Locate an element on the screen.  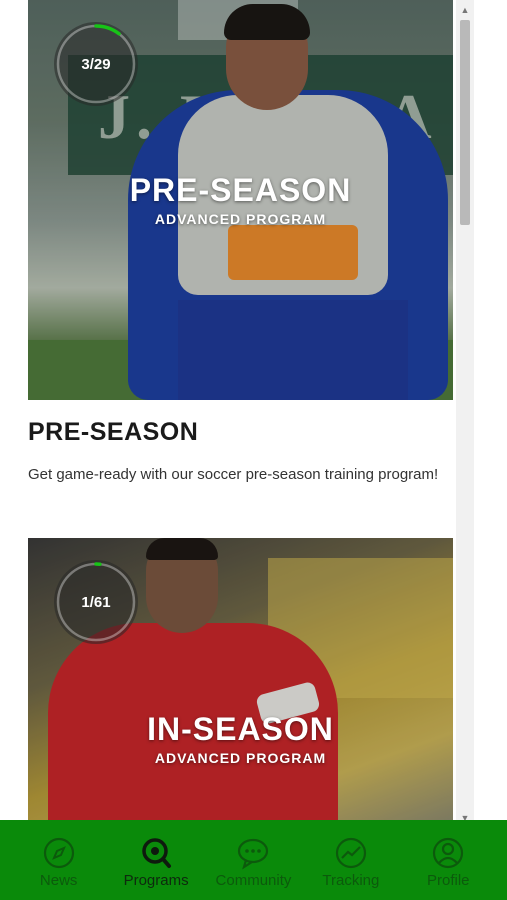
nav-item-programs: Programs is located at coordinates (156, 862).